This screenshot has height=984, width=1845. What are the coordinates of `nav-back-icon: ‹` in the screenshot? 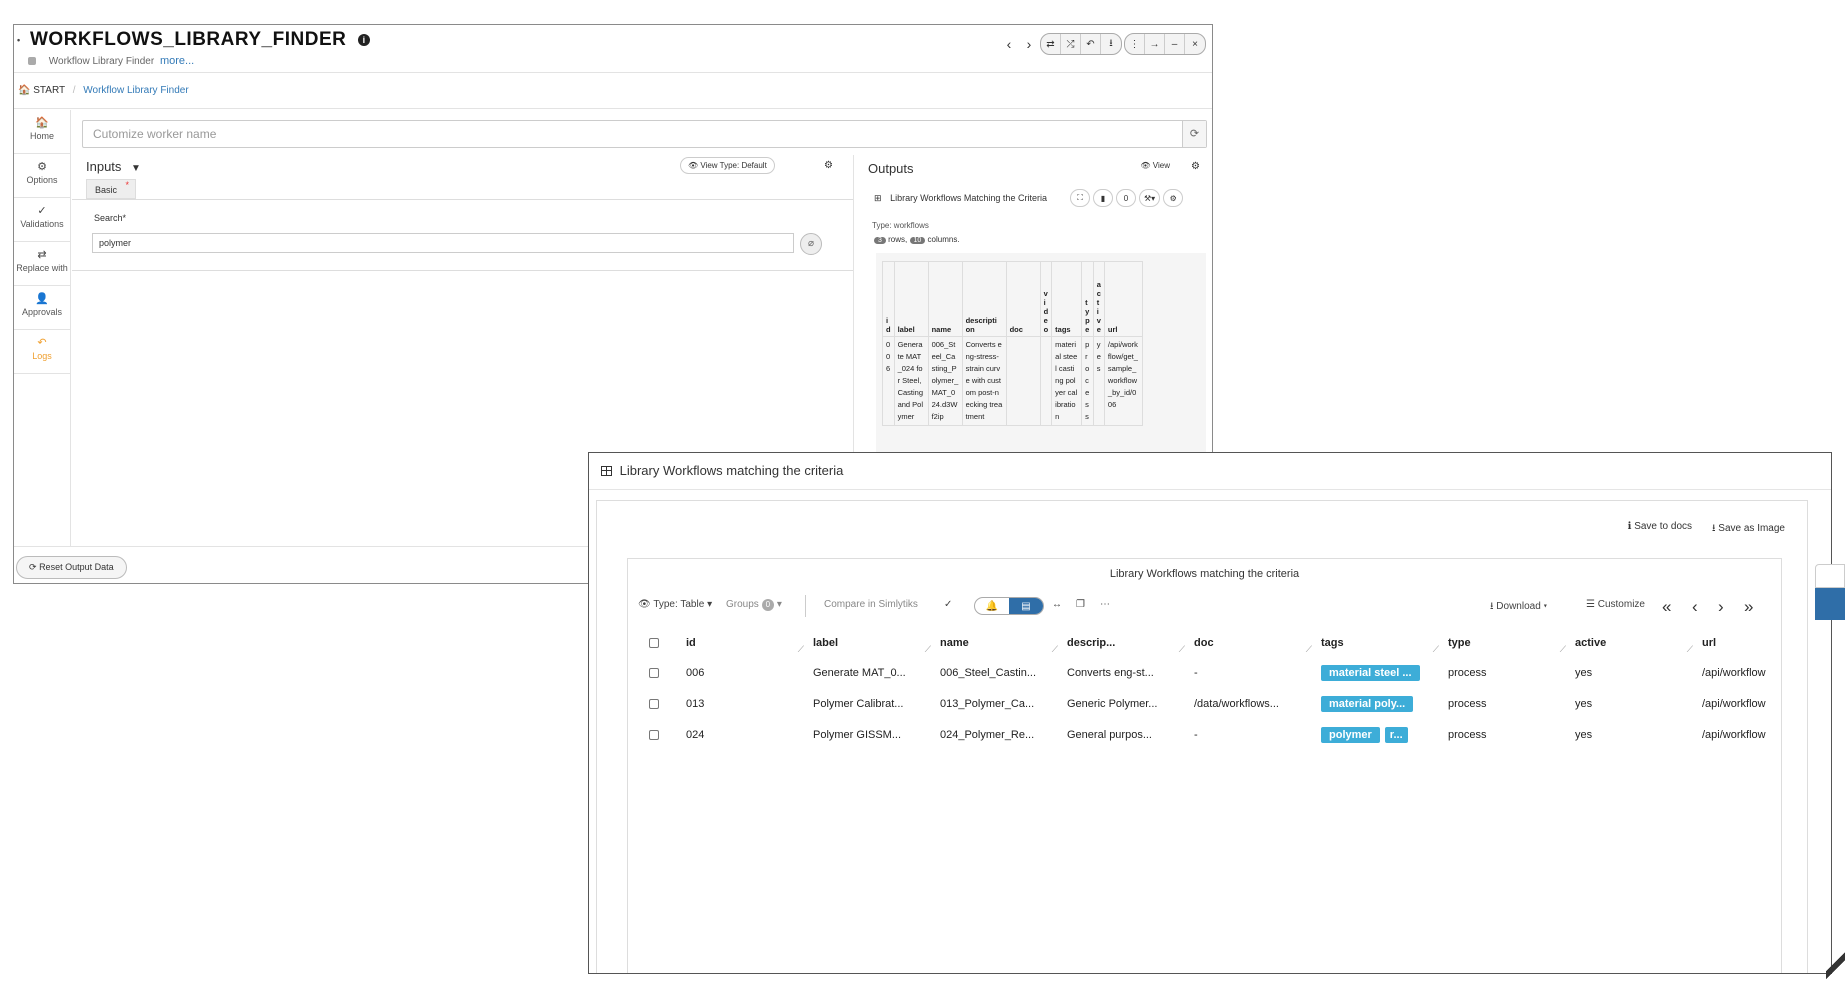 It's located at (1009, 44).